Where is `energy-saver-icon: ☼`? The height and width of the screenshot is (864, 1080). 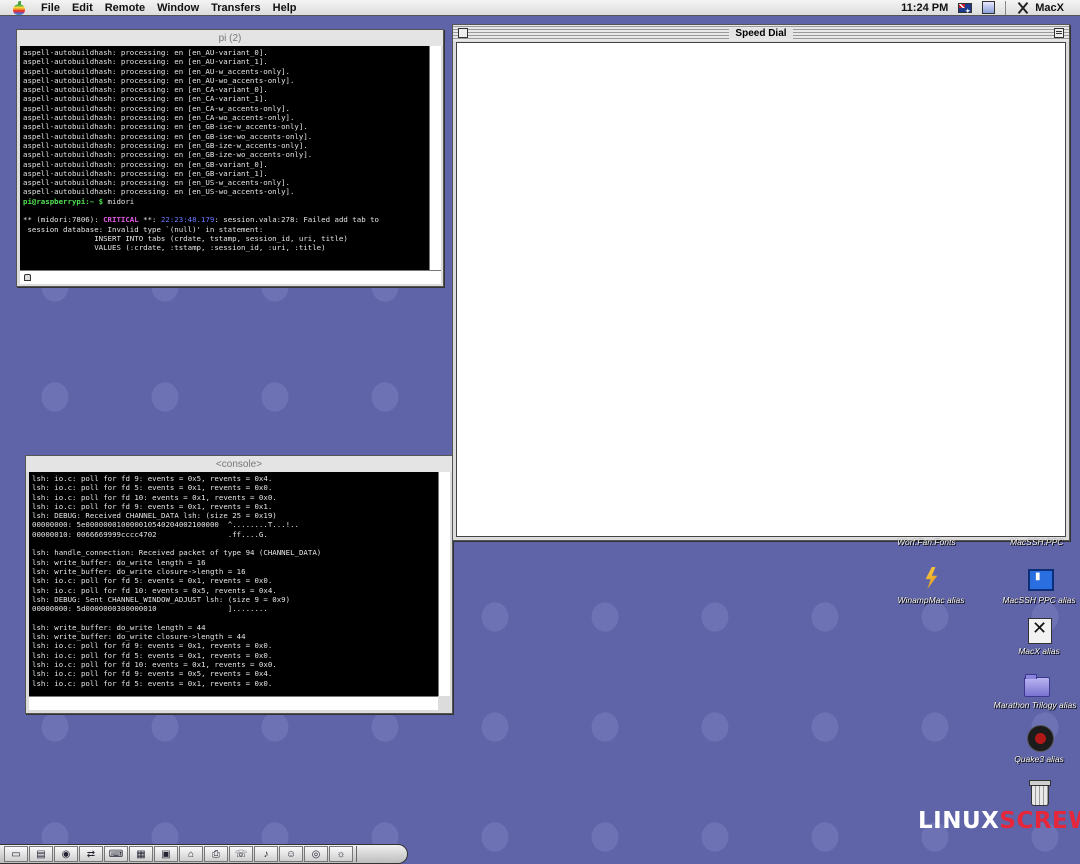
energy-saver-icon: ☼ is located at coordinates (341, 854).